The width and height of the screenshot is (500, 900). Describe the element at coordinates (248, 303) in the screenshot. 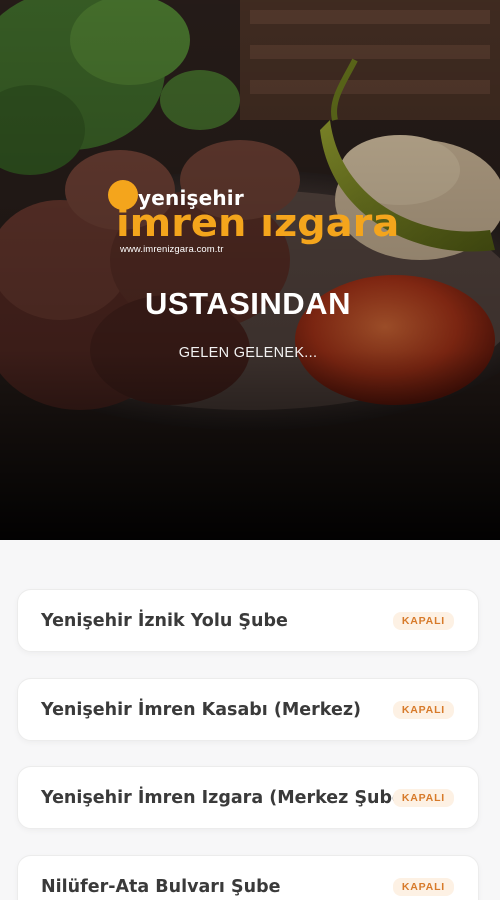

I see `hero-title: USTASINDAN` at that location.